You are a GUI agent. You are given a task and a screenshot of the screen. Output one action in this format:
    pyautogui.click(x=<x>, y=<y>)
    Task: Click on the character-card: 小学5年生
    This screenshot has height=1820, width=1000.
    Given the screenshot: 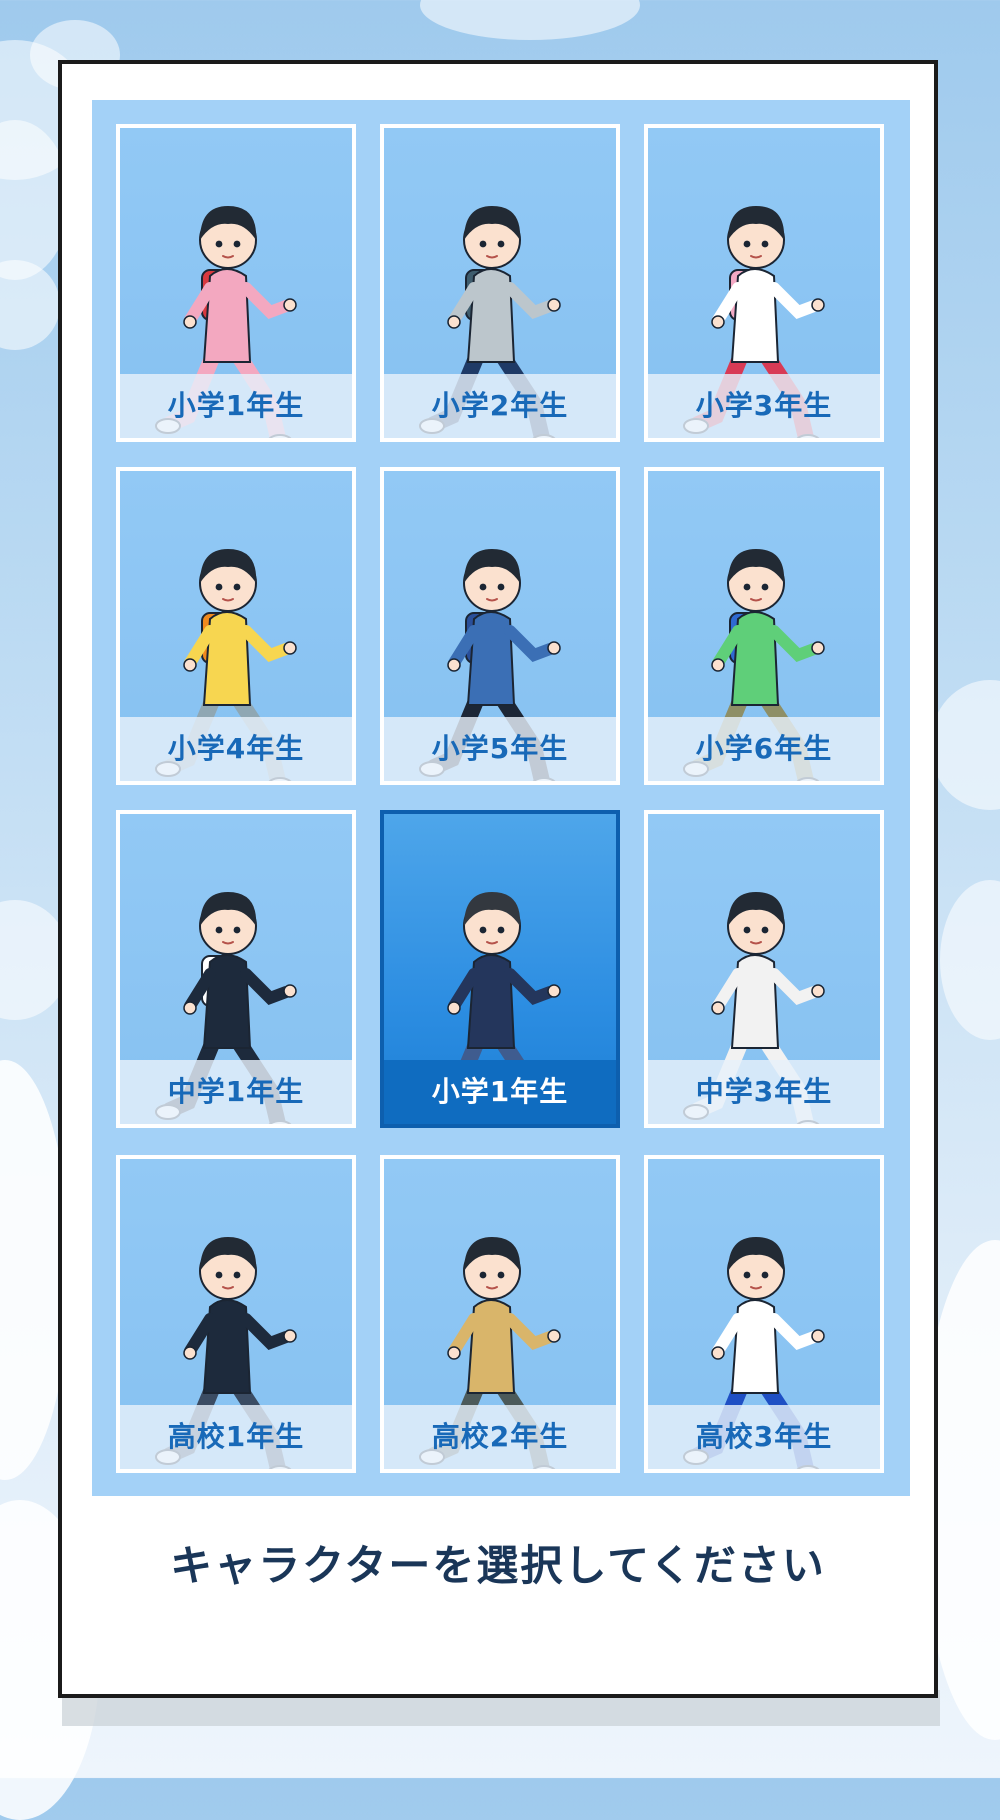 What is the action you would take?
    pyautogui.click(x=500, y=626)
    